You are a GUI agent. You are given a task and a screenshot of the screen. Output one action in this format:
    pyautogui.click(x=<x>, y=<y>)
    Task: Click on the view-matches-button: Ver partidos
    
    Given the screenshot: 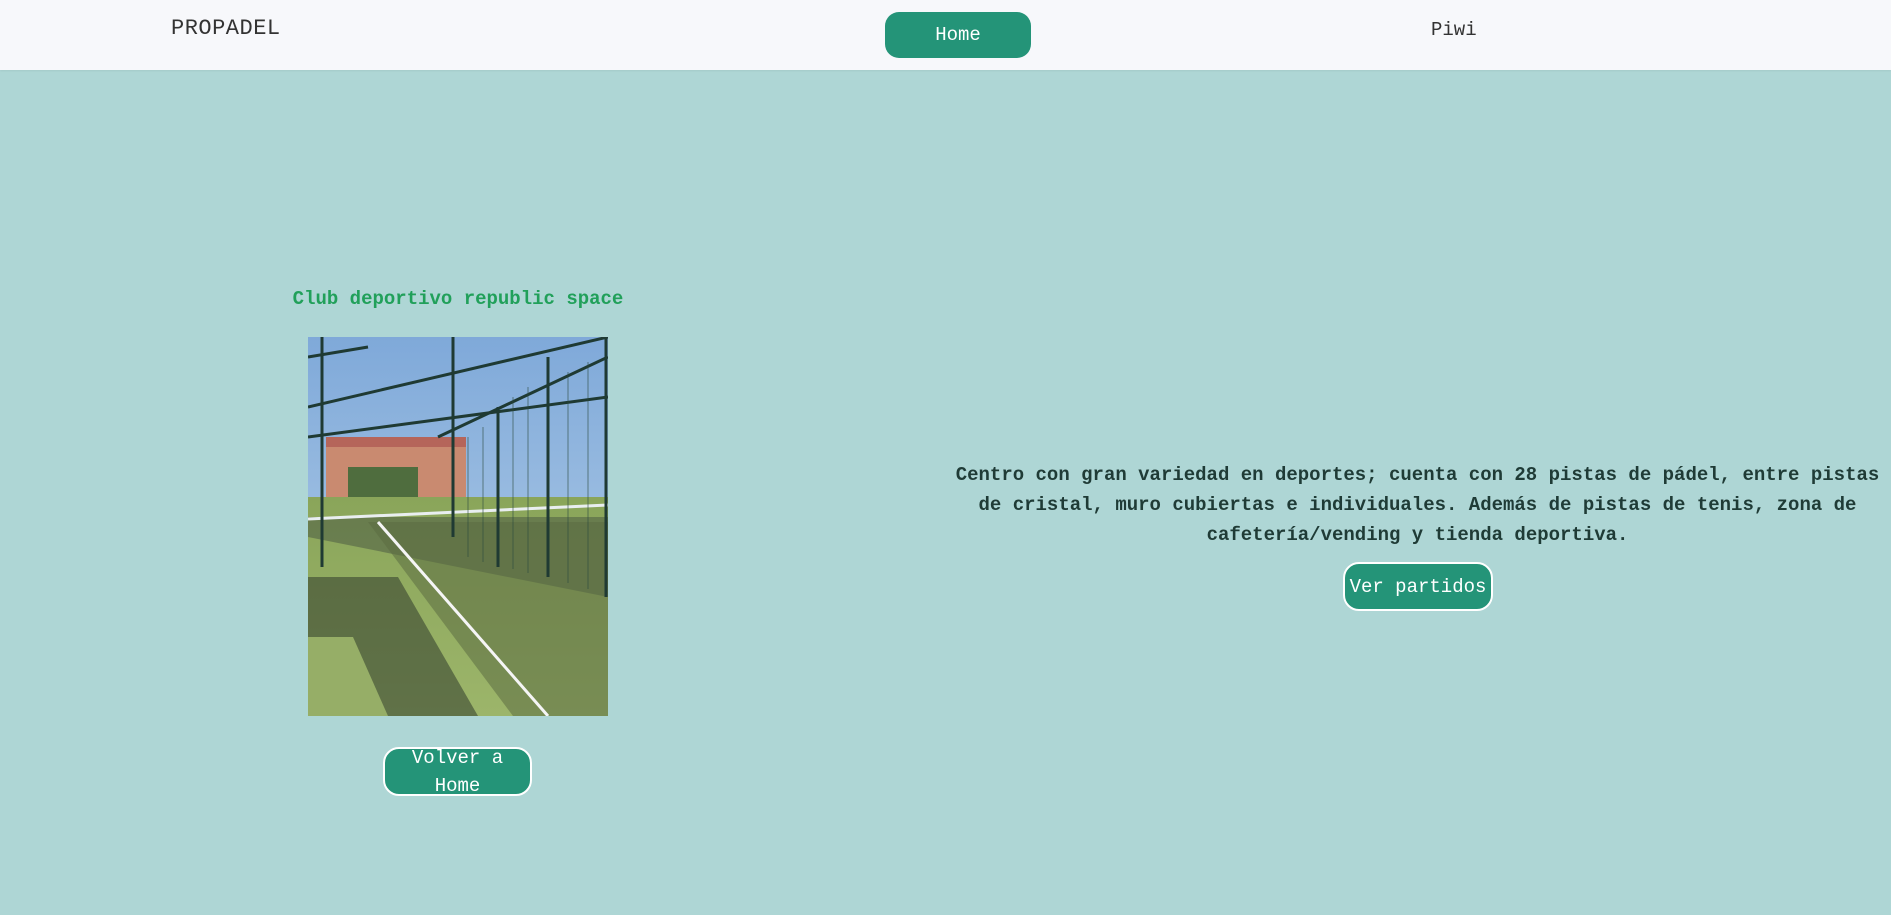 What is the action you would take?
    pyautogui.click(x=1418, y=586)
    